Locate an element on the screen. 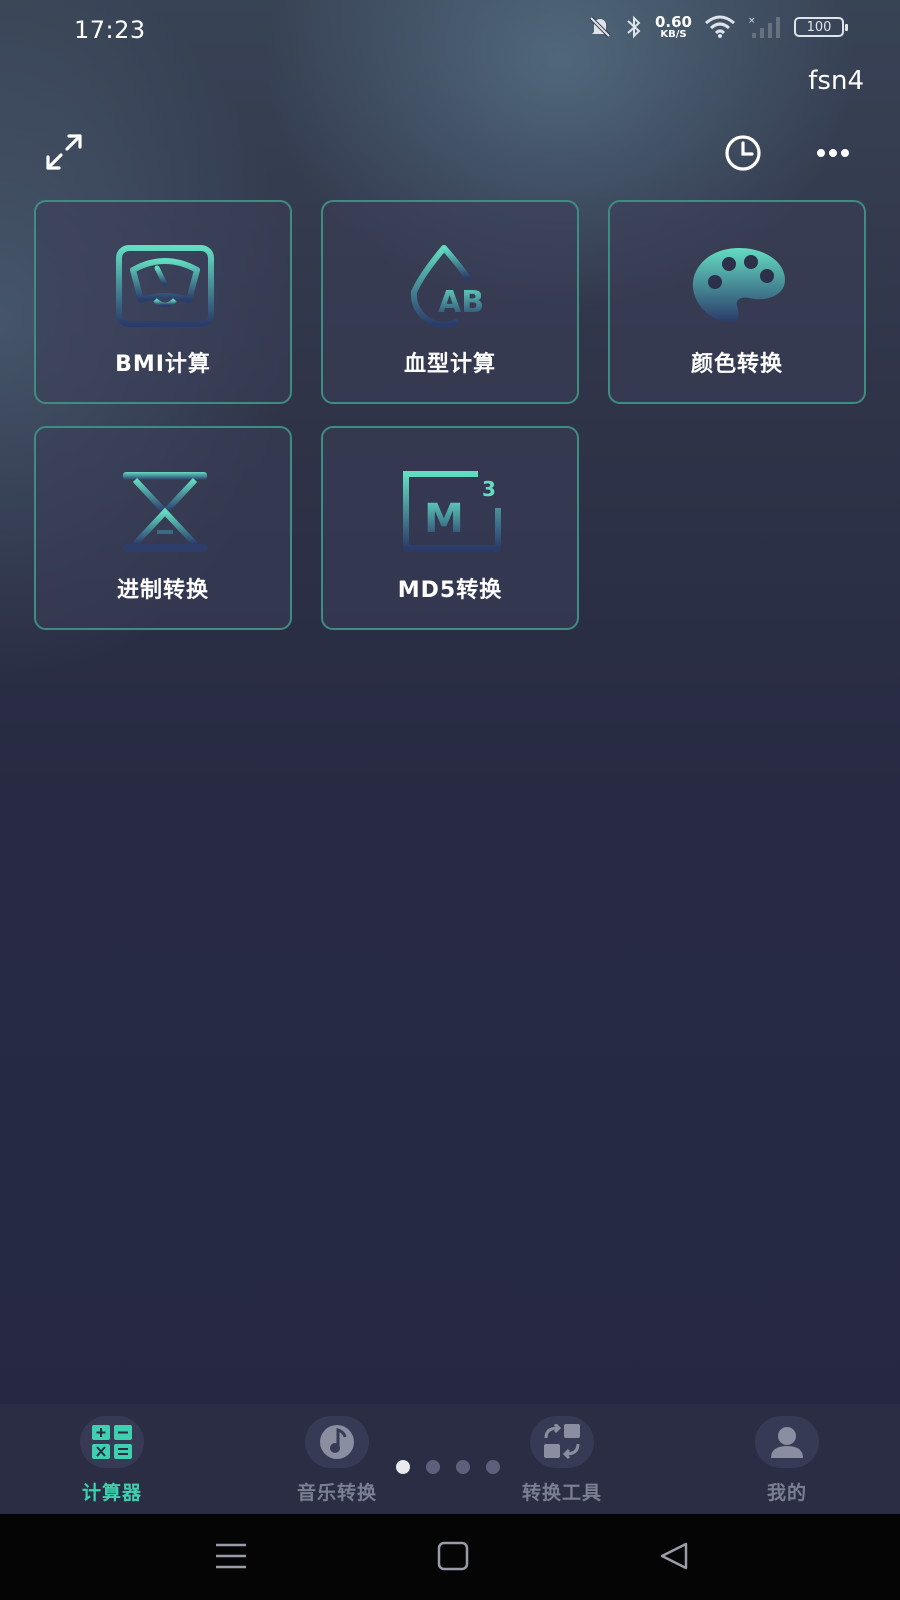  status-icons: 0.60 KB/S × 100 is located at coordinates (717, 26).